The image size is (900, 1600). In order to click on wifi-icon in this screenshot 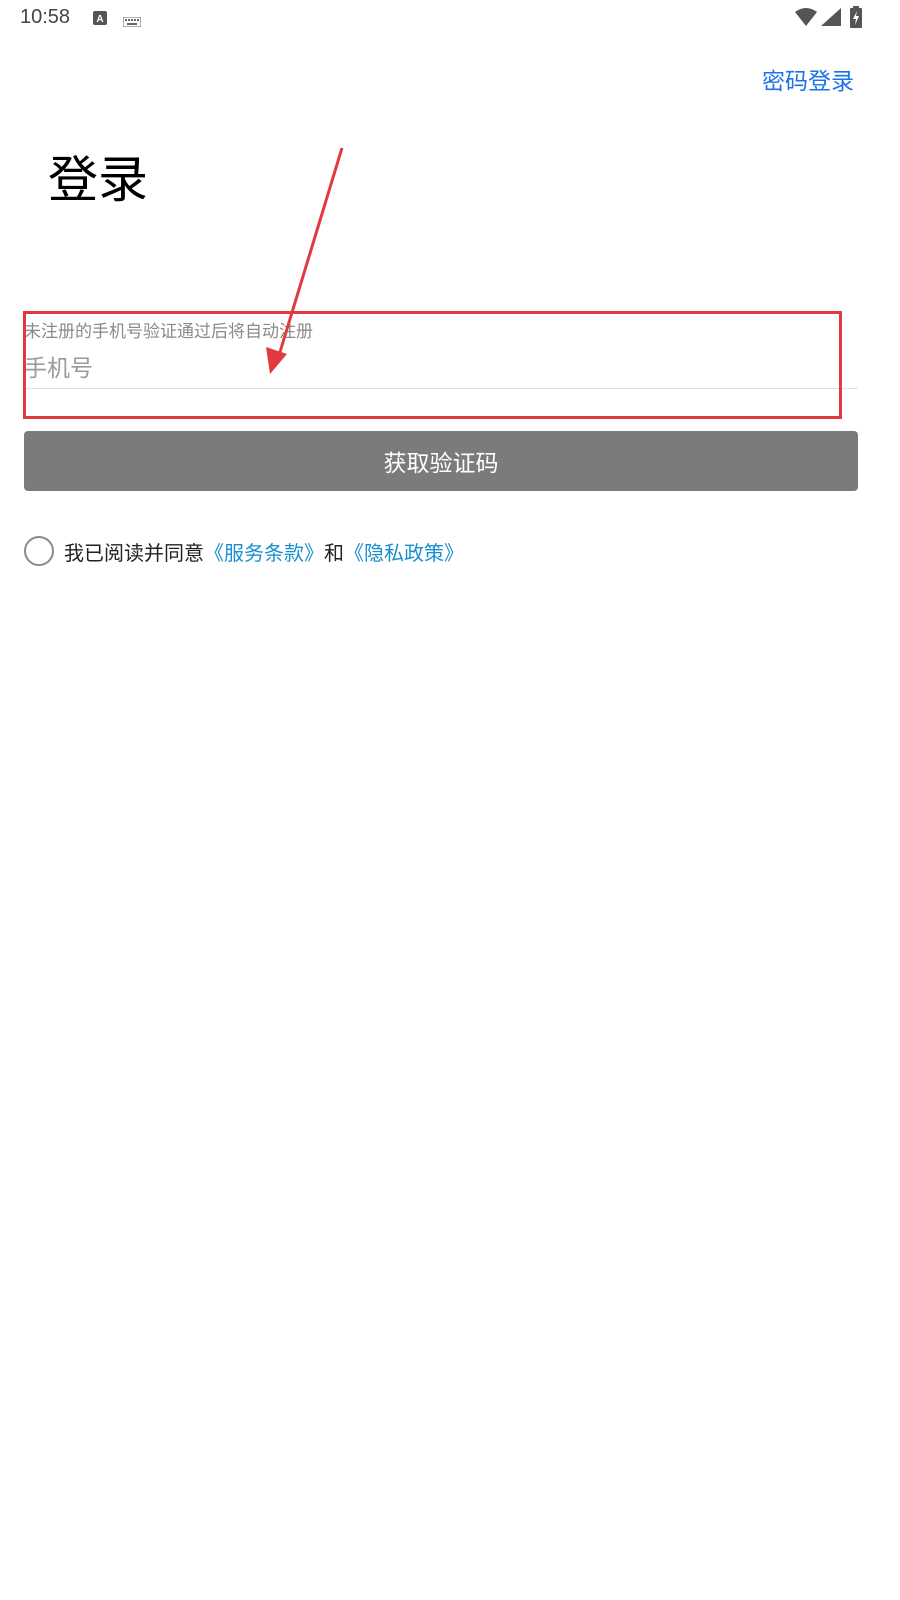, I will do `click(806, 19)`.